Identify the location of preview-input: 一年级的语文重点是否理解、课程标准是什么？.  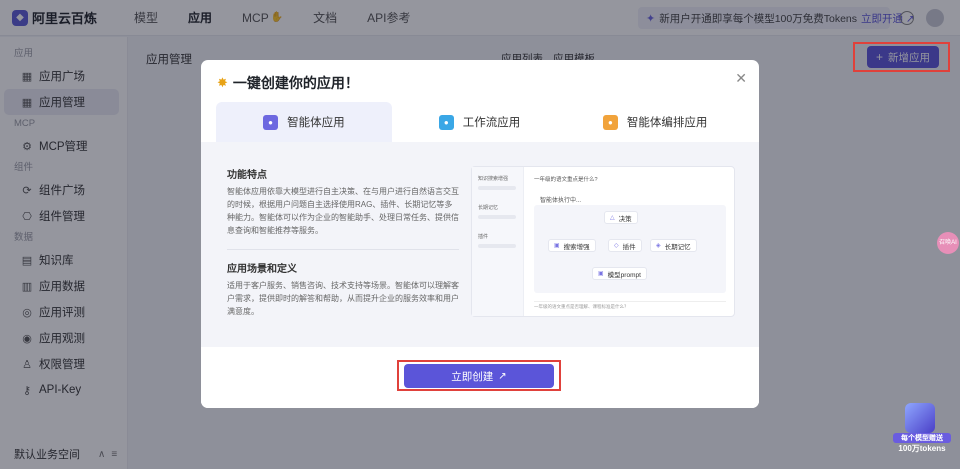
(630, 306).